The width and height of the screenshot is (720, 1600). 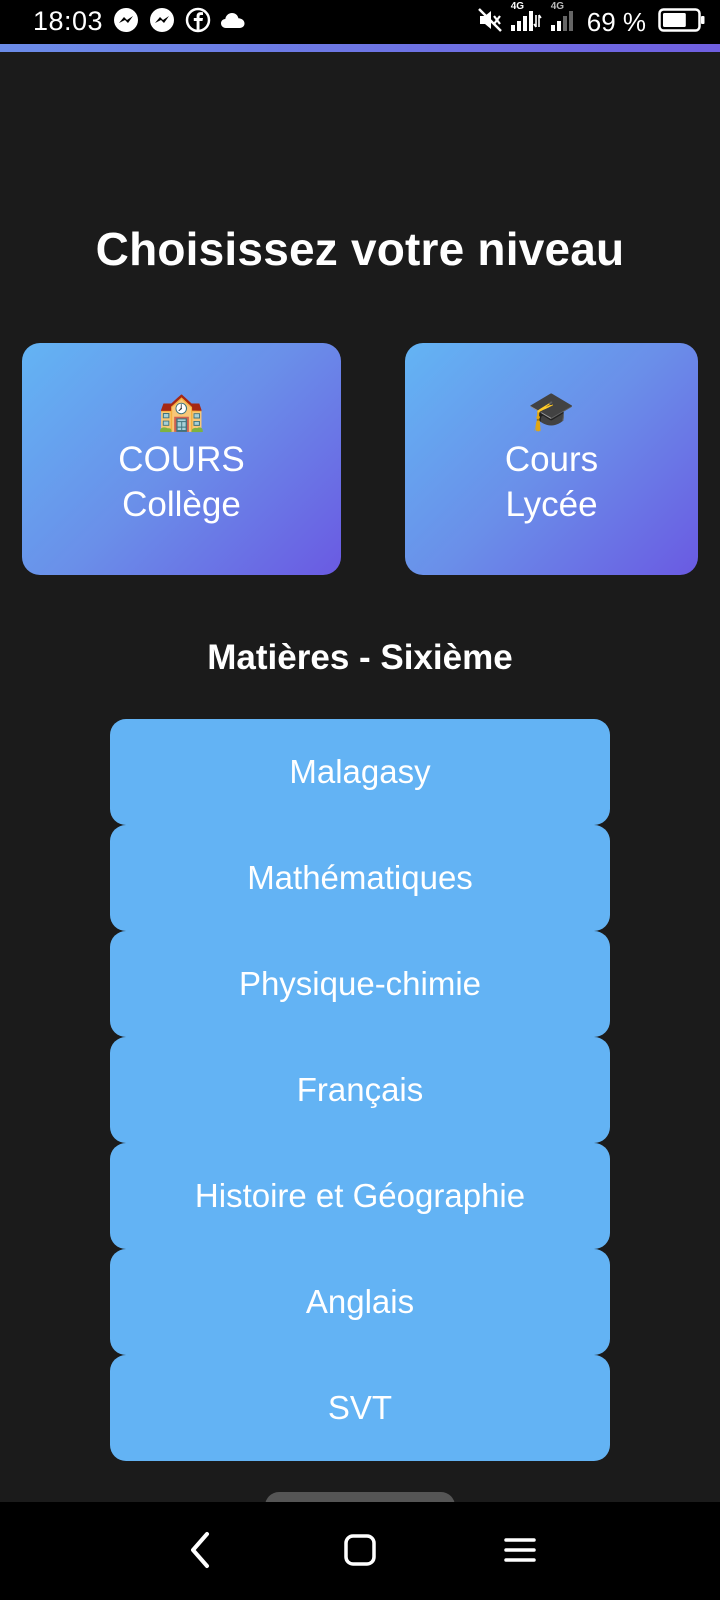 I want to click on status-time: 18:03, so click(x=68, y=21).